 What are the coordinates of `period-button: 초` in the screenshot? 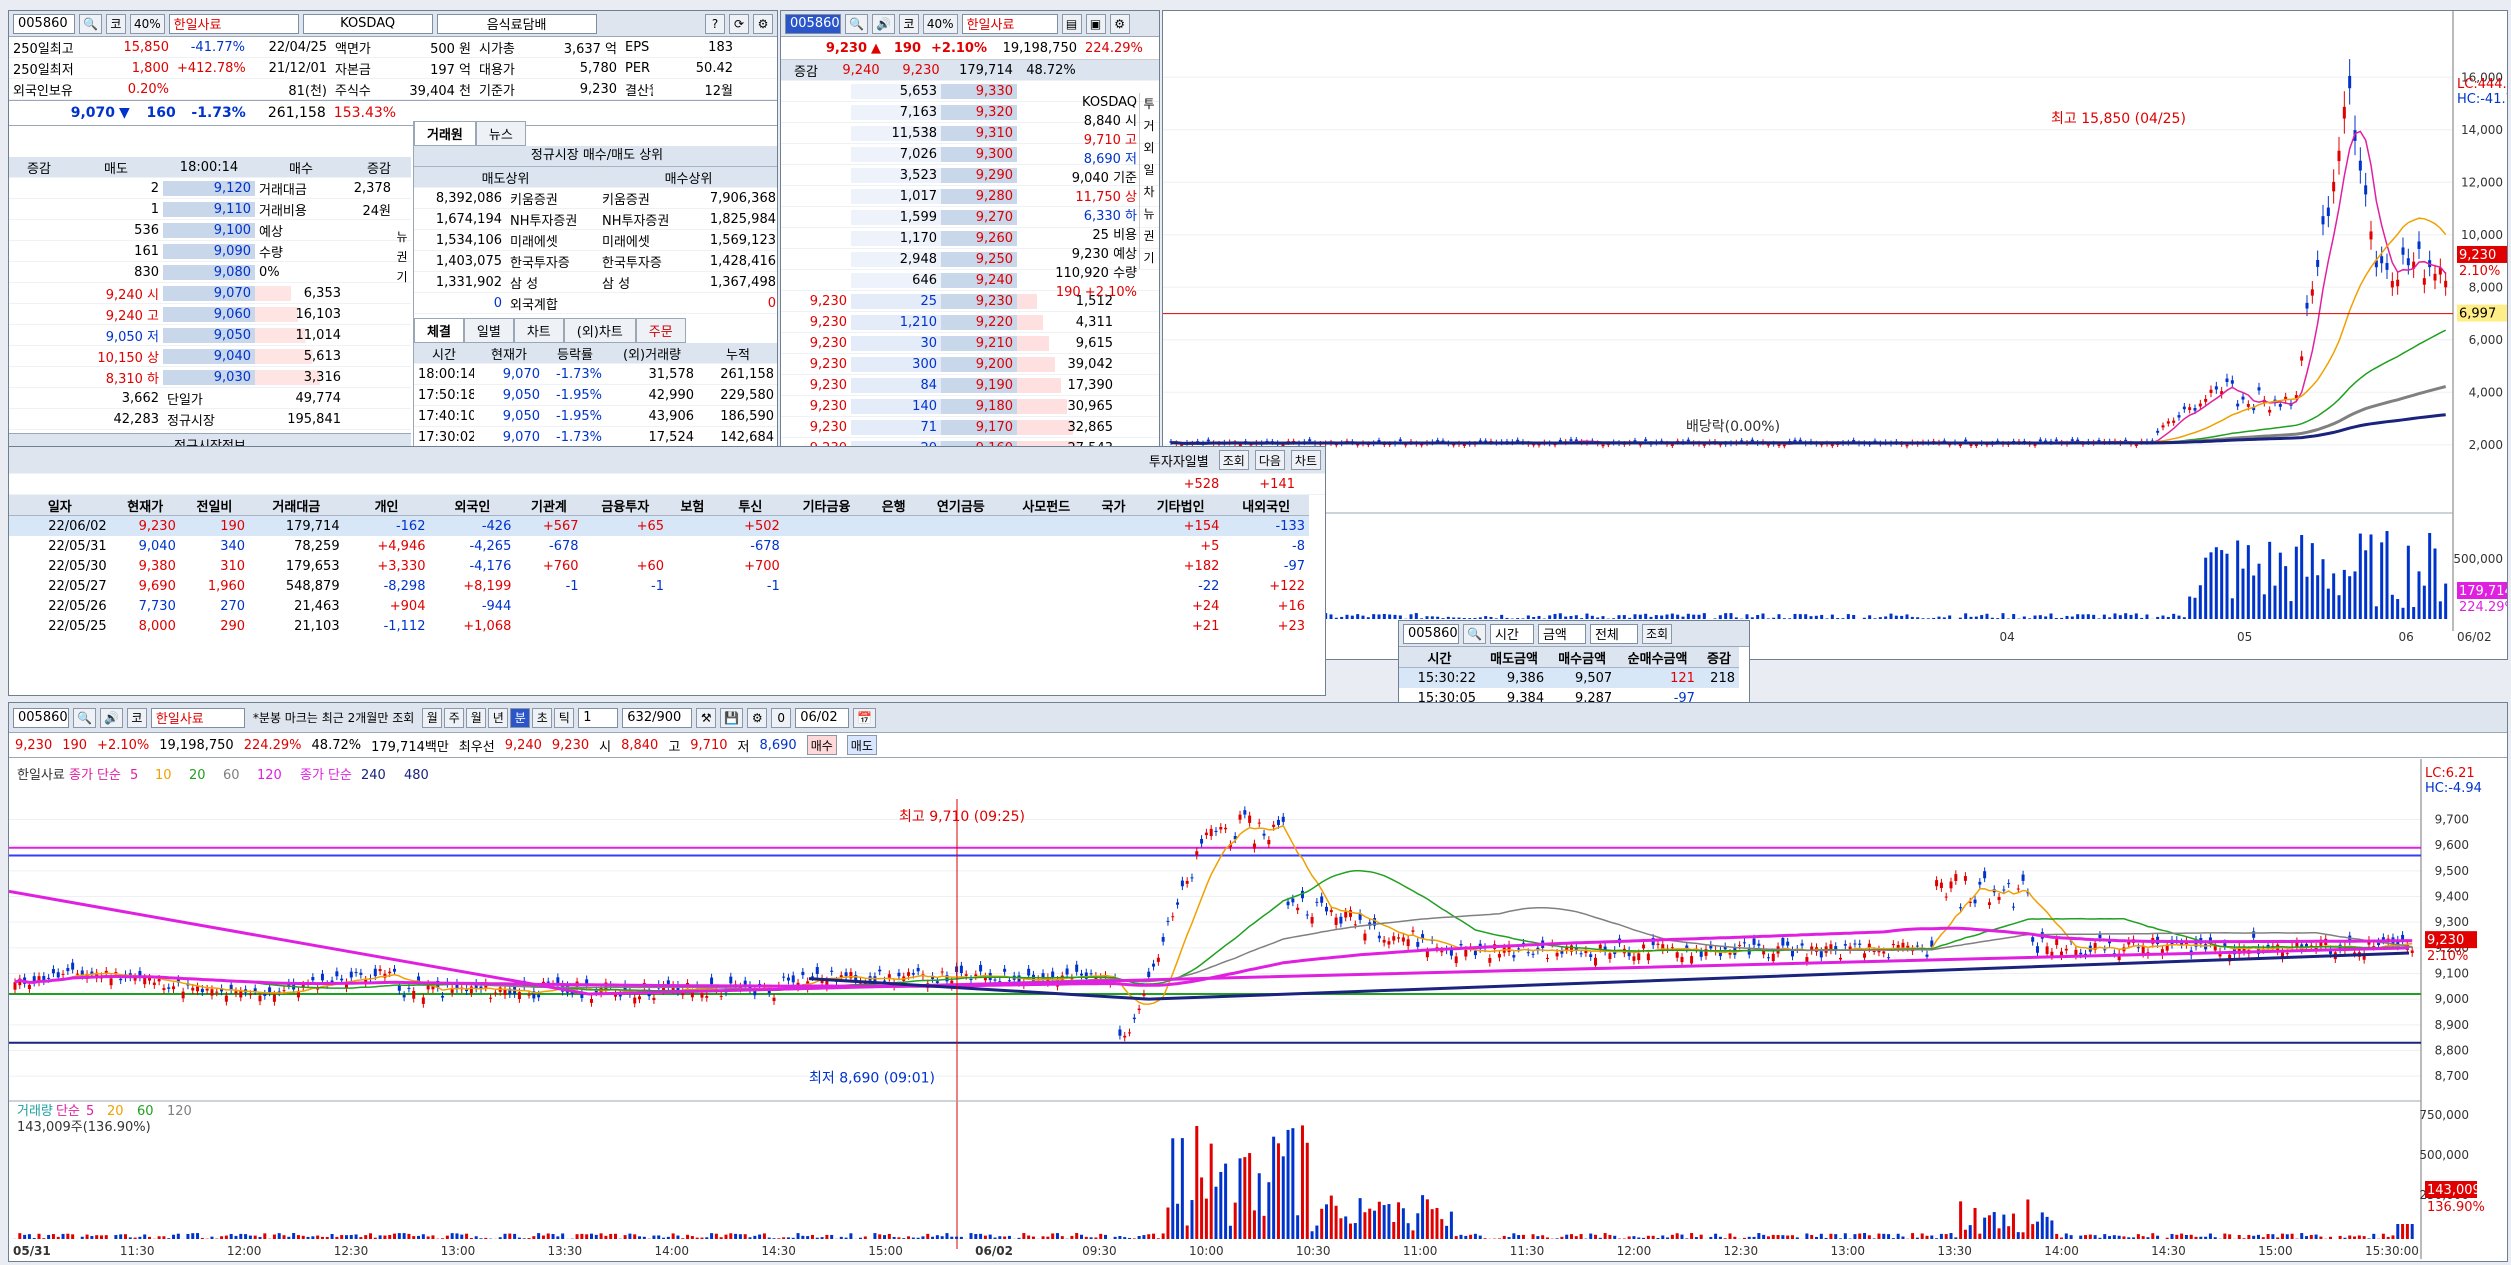 It's located at (542, 717).